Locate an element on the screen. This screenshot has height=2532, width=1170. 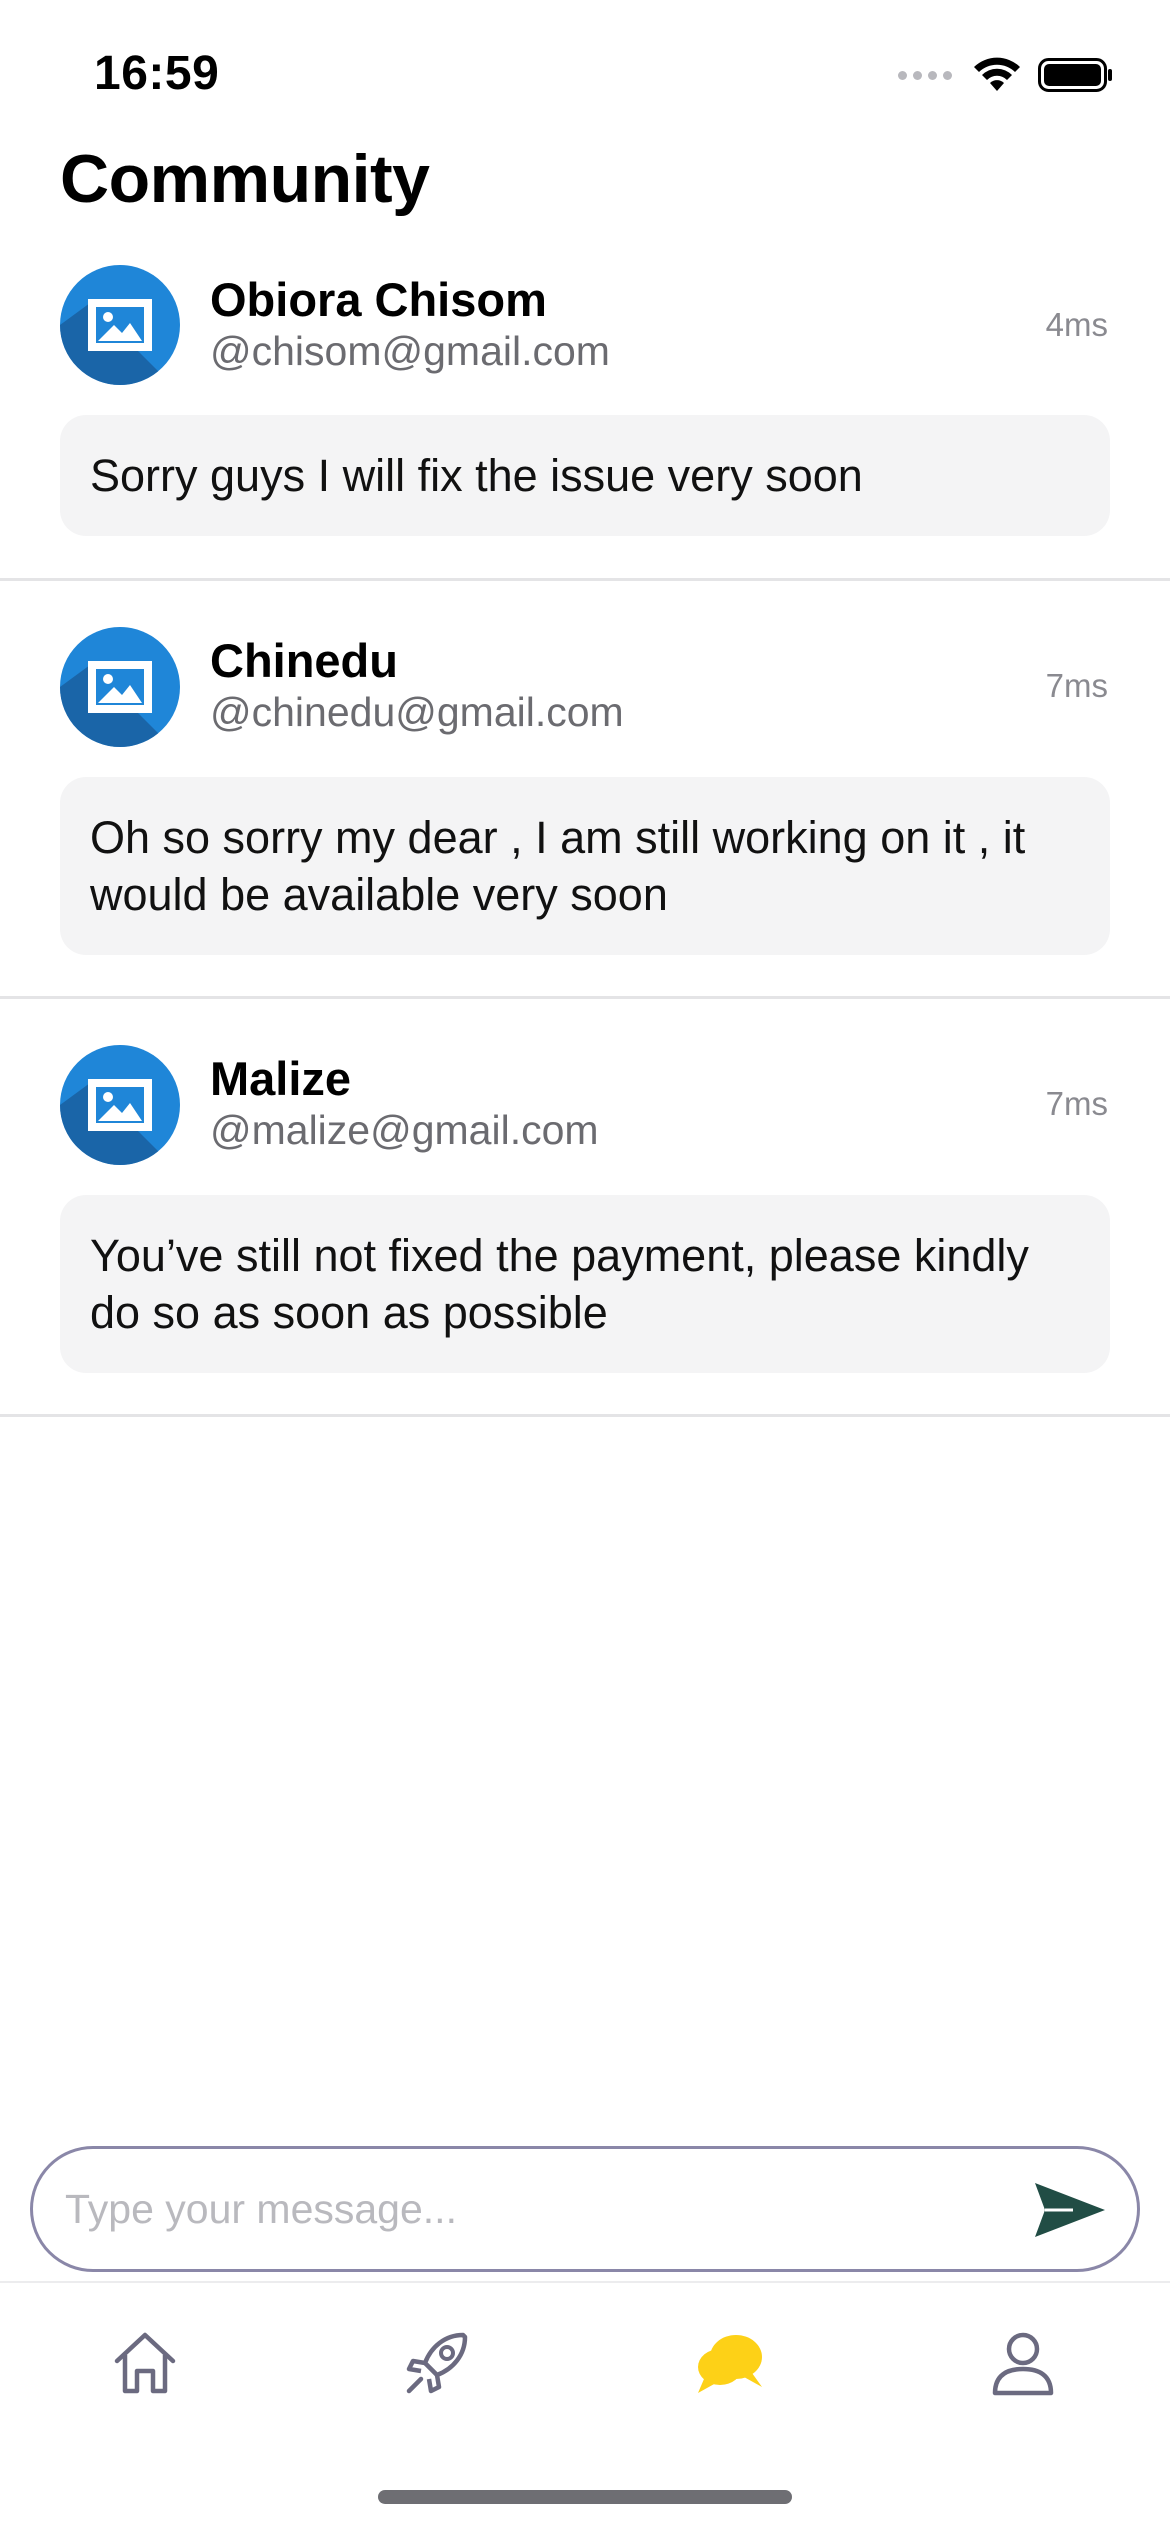
cellular-signal-icon is located at coordinates (925, 75).